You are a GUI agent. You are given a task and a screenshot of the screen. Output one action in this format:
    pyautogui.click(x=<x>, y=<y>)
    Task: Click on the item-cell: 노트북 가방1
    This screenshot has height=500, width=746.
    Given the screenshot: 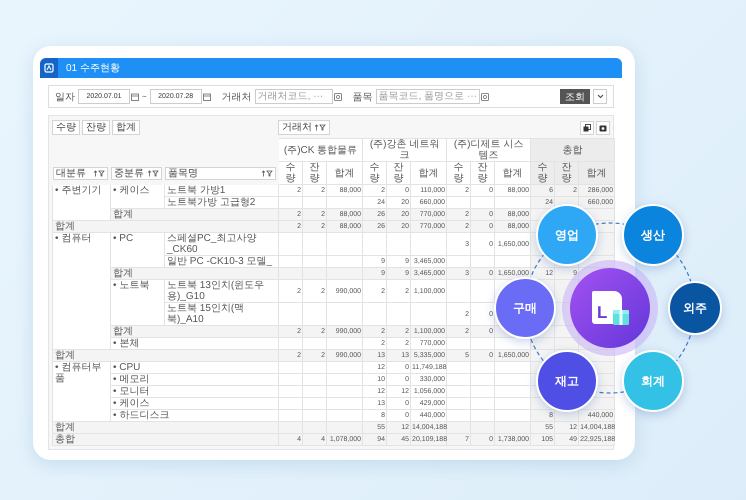 What is the action you would take?
    pyautogui.click(x=221, y=190)
    